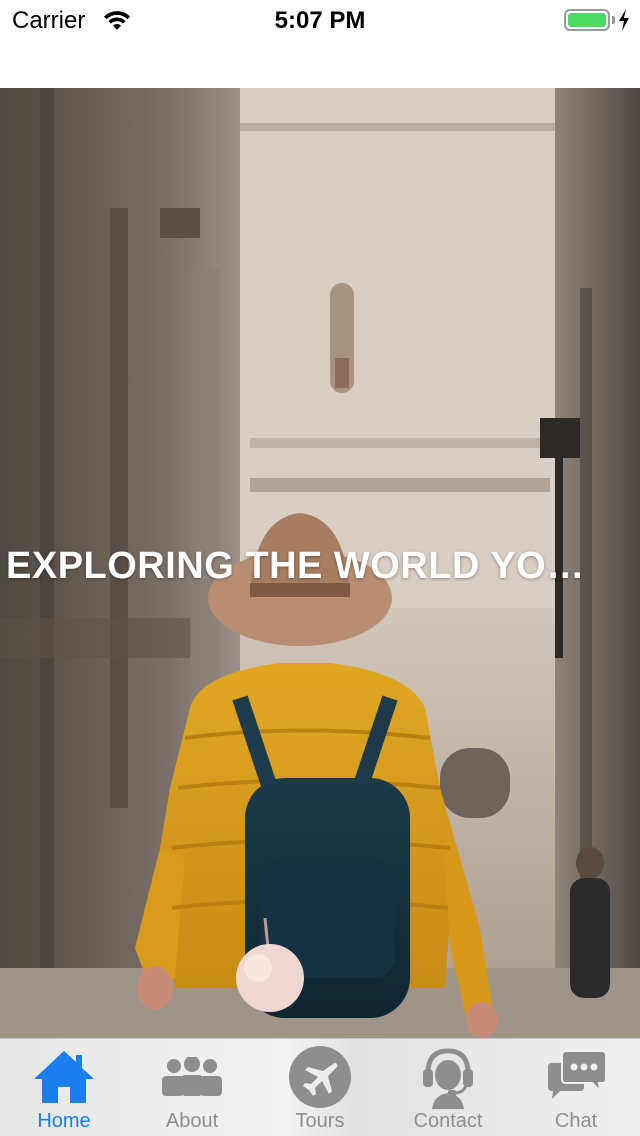  Describe the element at coordinates (576, 1077) in the screenshot. I see `chat-bubbles-icon` at that location.